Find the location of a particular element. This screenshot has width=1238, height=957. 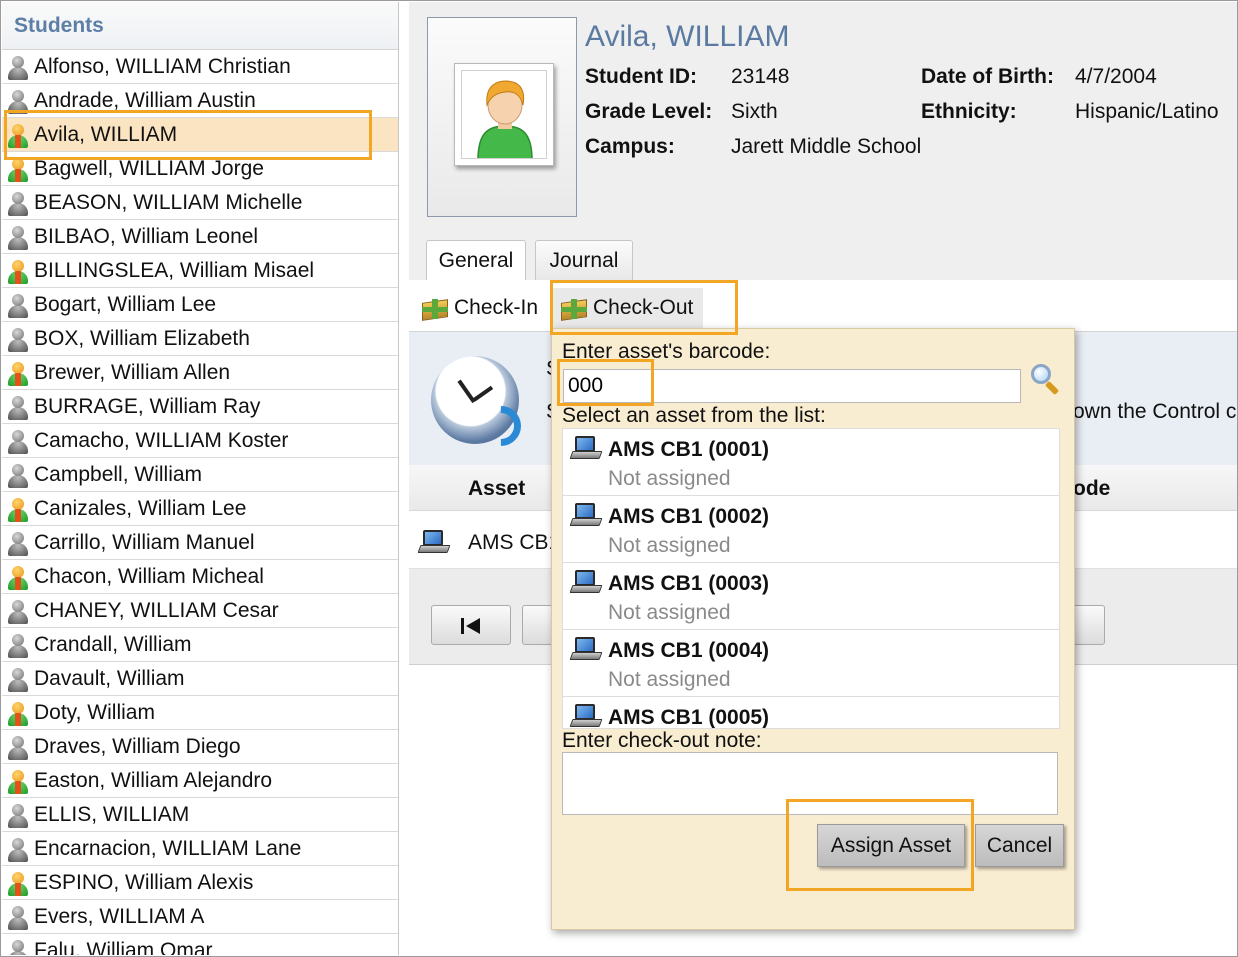

list-item: ESPINO, William Alexis is located at coordinates (200, 883).